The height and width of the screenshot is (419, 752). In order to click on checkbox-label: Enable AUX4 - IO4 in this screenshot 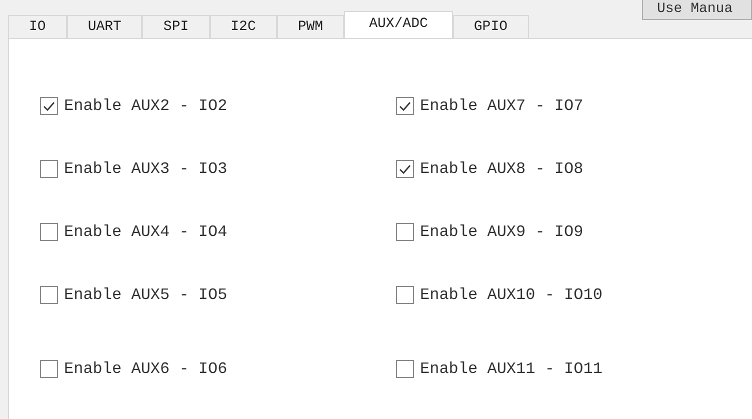, I will do `click(146, 232)`.